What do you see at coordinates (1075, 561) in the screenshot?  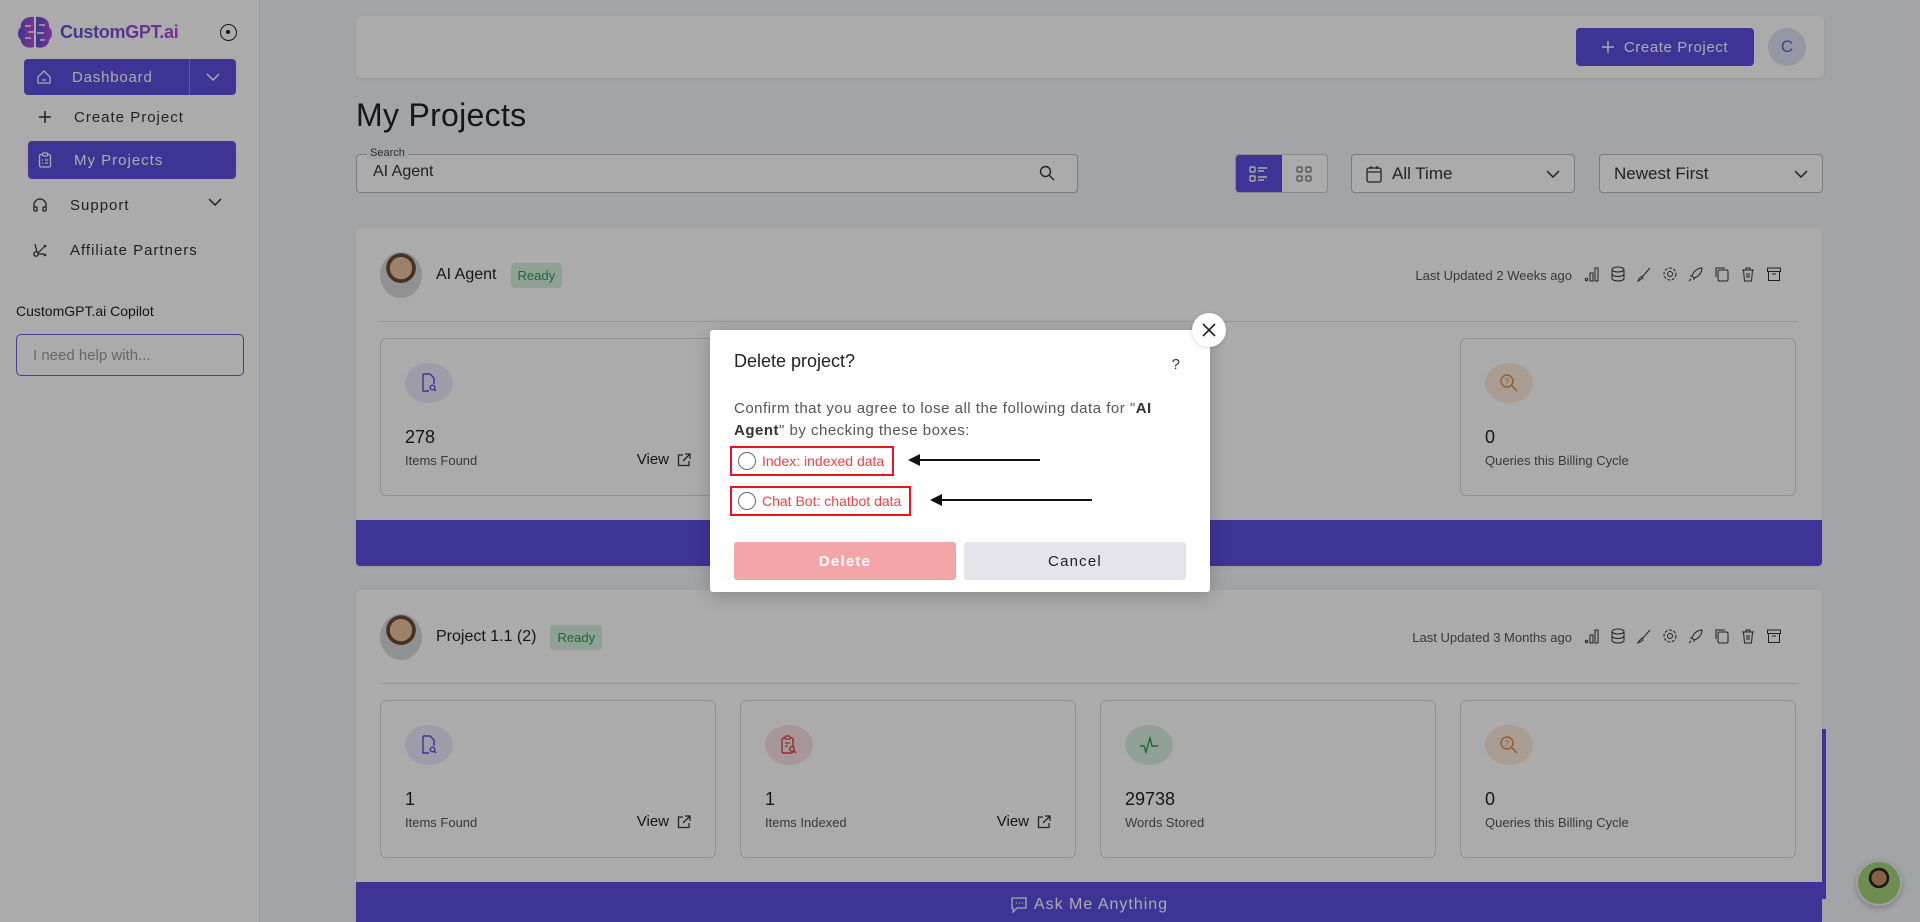 I see `cancel-button: Cancel` at bounding box center [1075, 561].